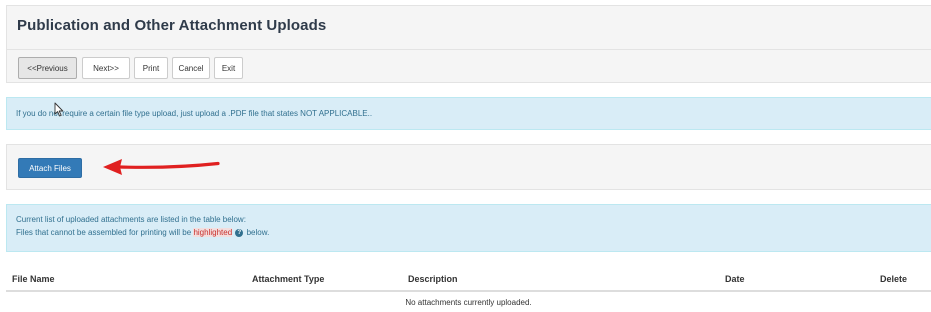 Image resolution: width=931 pixels, height=312 pixels. Describe the element at coordinates (47, 68) in the screenshot. I see `previous-button: <<Previous` at that location.